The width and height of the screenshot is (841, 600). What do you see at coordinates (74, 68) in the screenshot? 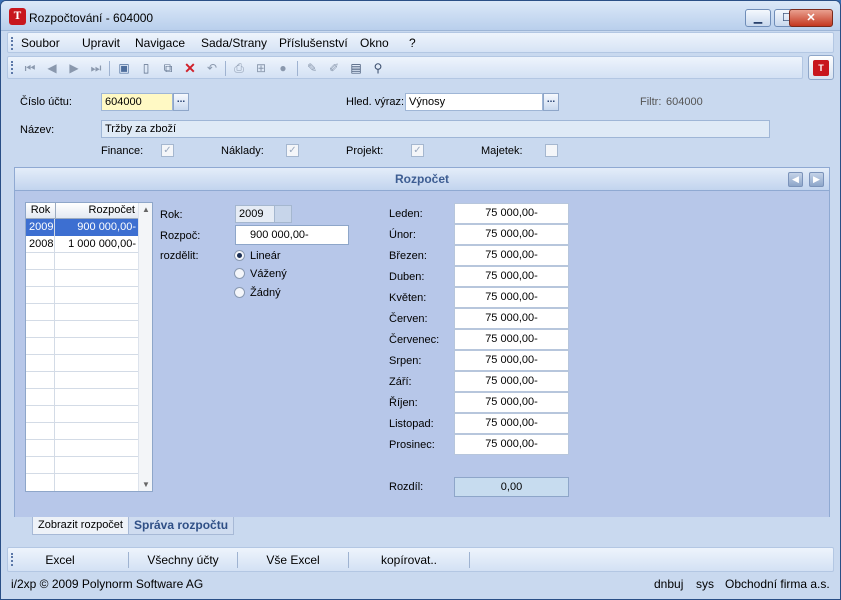
I see `next-record-icon: ▶` at bounding box center [74, 68].